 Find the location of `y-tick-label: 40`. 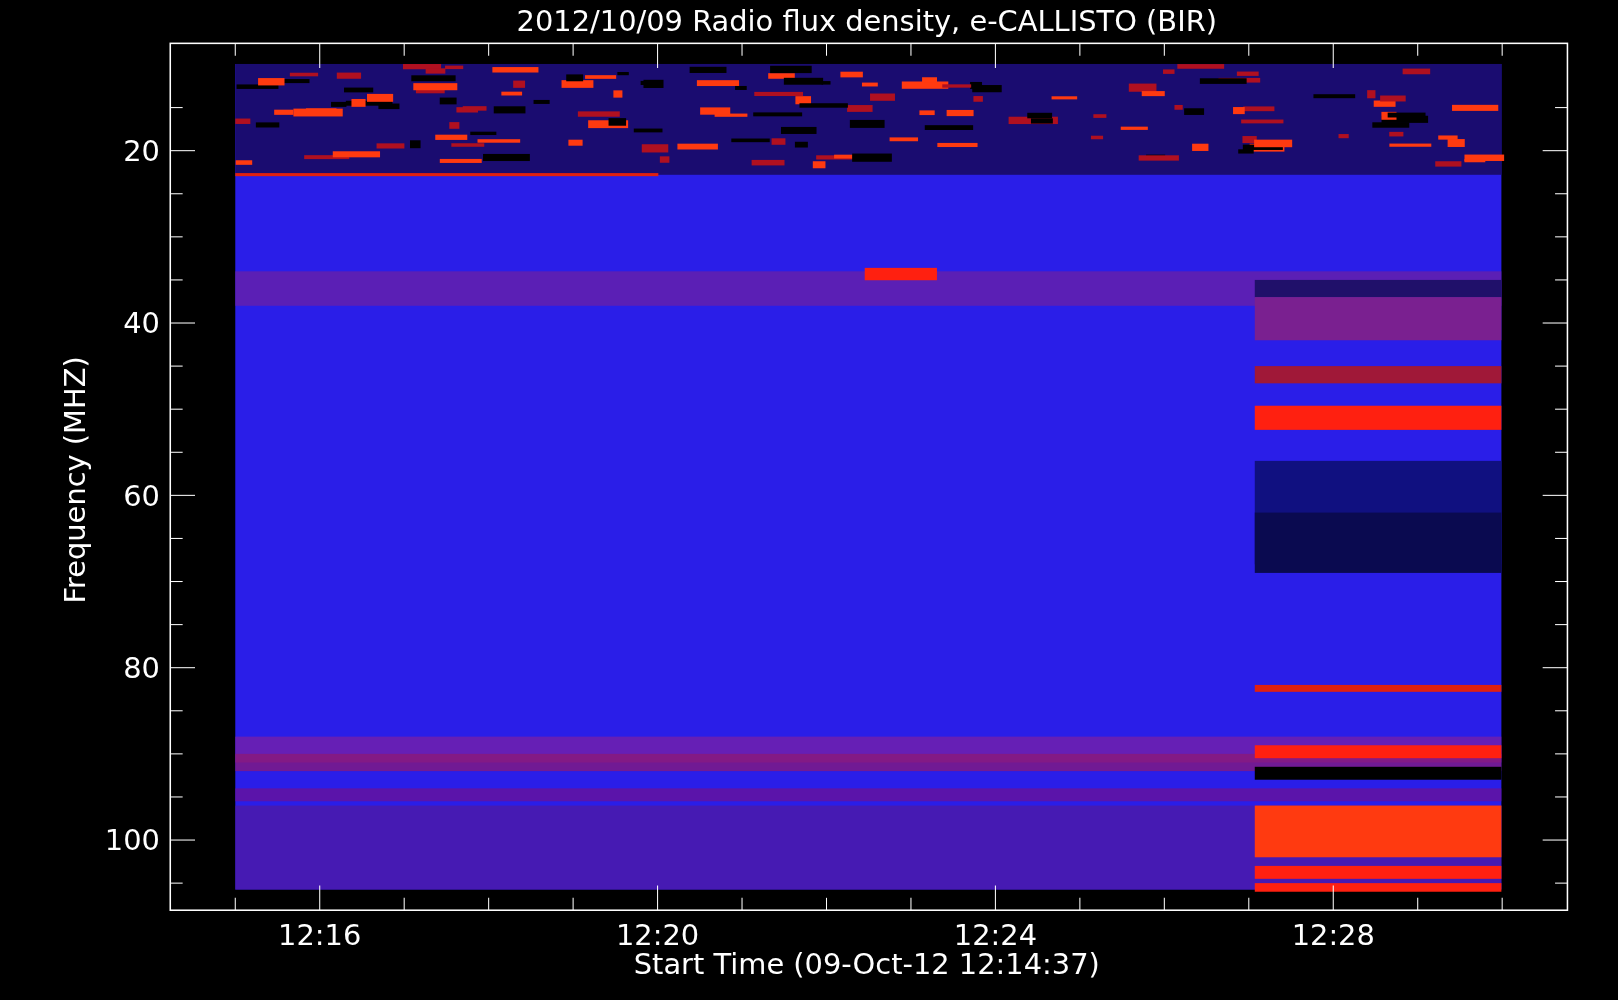

y-tick-label: 40 is located at coordinates (141, 323).